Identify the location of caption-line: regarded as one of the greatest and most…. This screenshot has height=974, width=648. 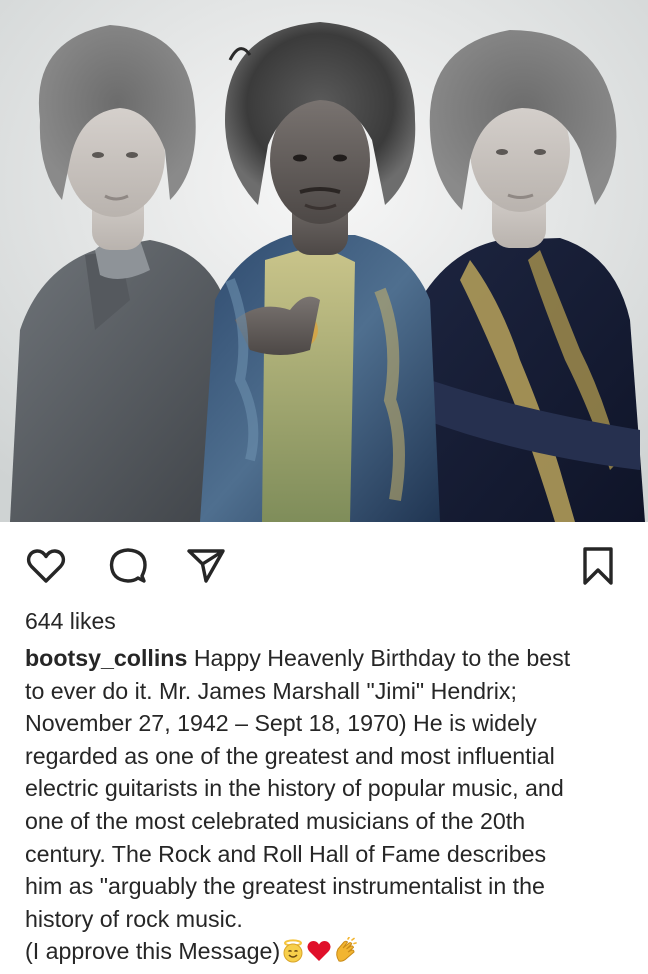
(290, 755).